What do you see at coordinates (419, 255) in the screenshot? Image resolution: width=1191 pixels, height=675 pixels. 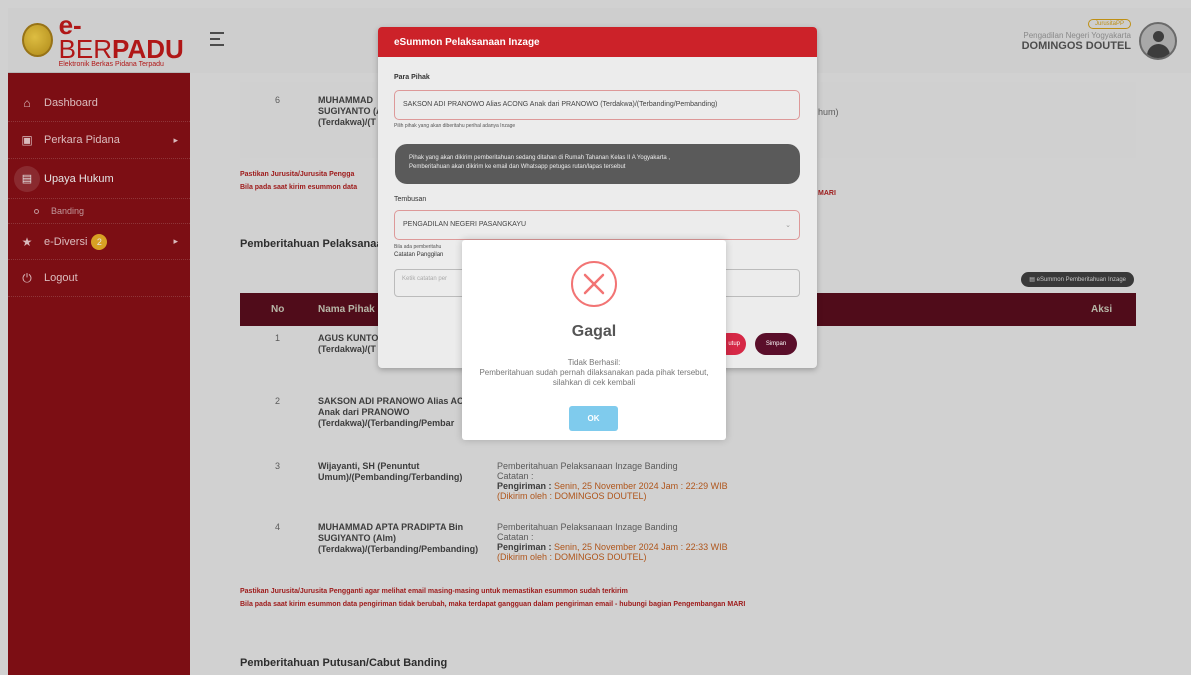 I see `catatan-label: Catatan Panggilan` at bounding box center [419, 255].